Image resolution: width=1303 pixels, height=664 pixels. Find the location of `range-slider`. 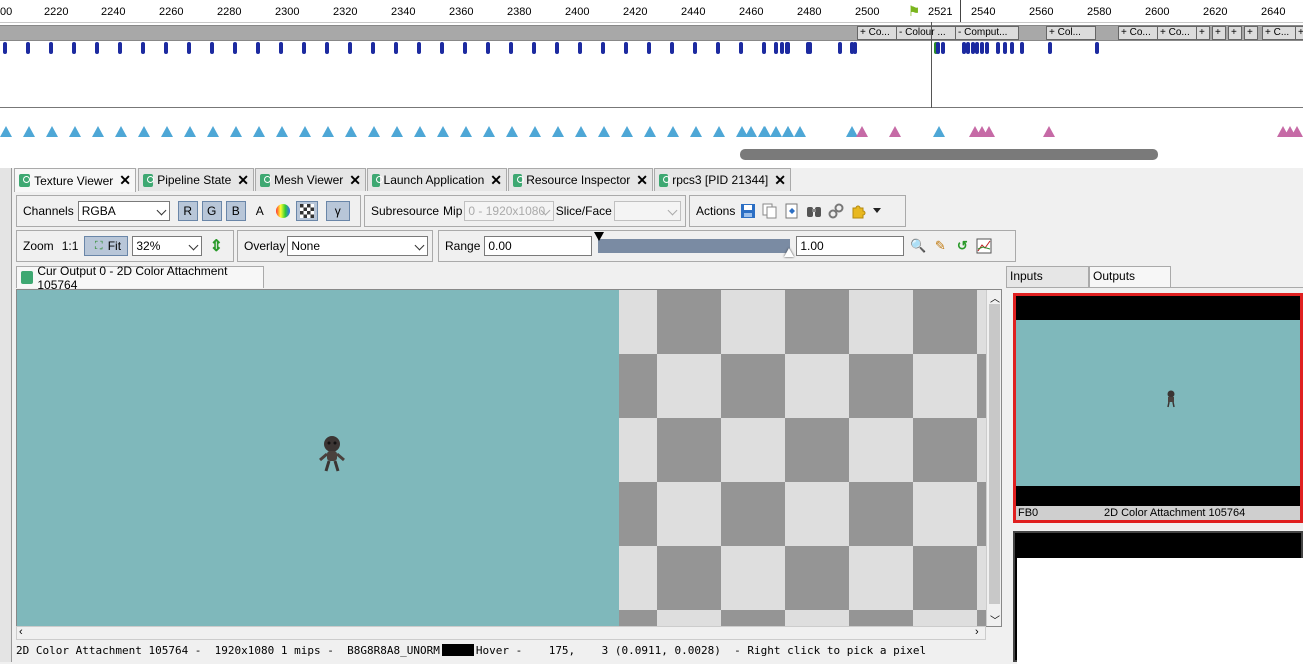

range-slider is located at coordinates (694, 244).